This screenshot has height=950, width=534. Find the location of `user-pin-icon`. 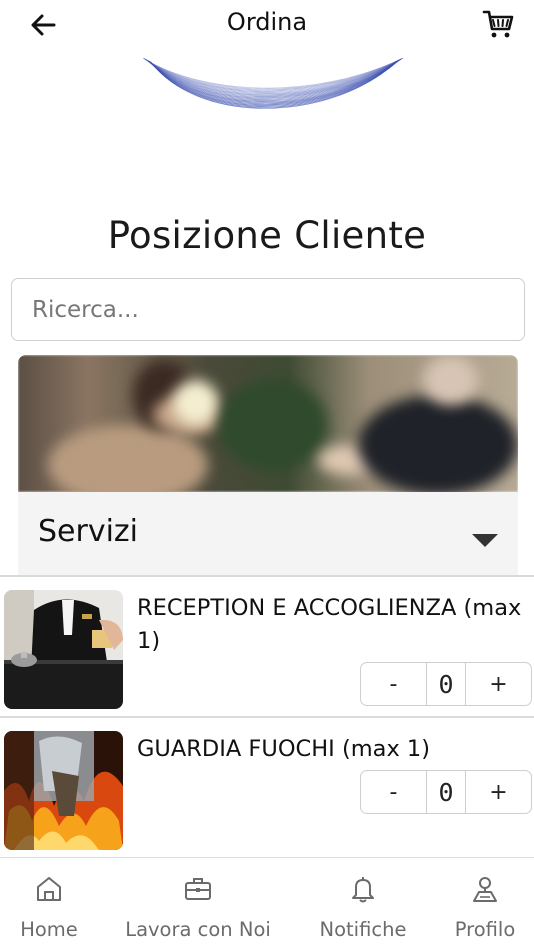

user-pin-icon is located at coordinates (485, 889).